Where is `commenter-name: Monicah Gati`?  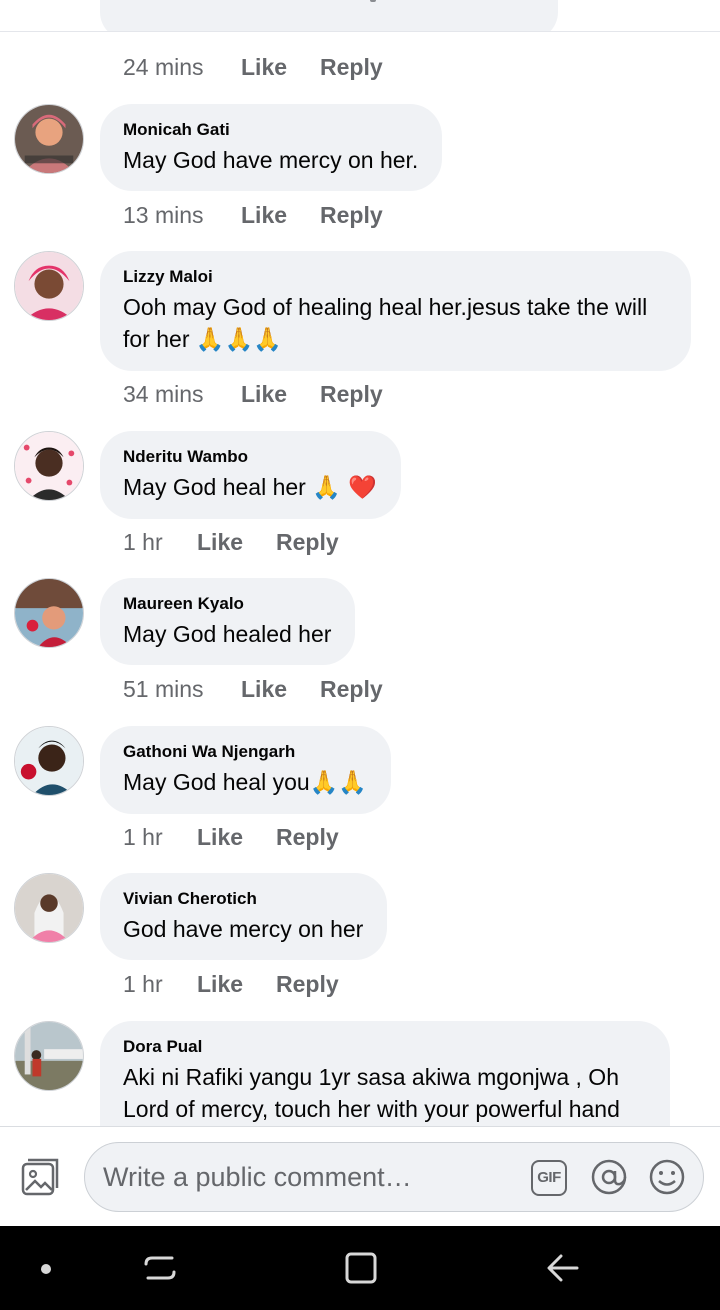
commenter-name: Monicah Gati is located at coordinates (270, 130).